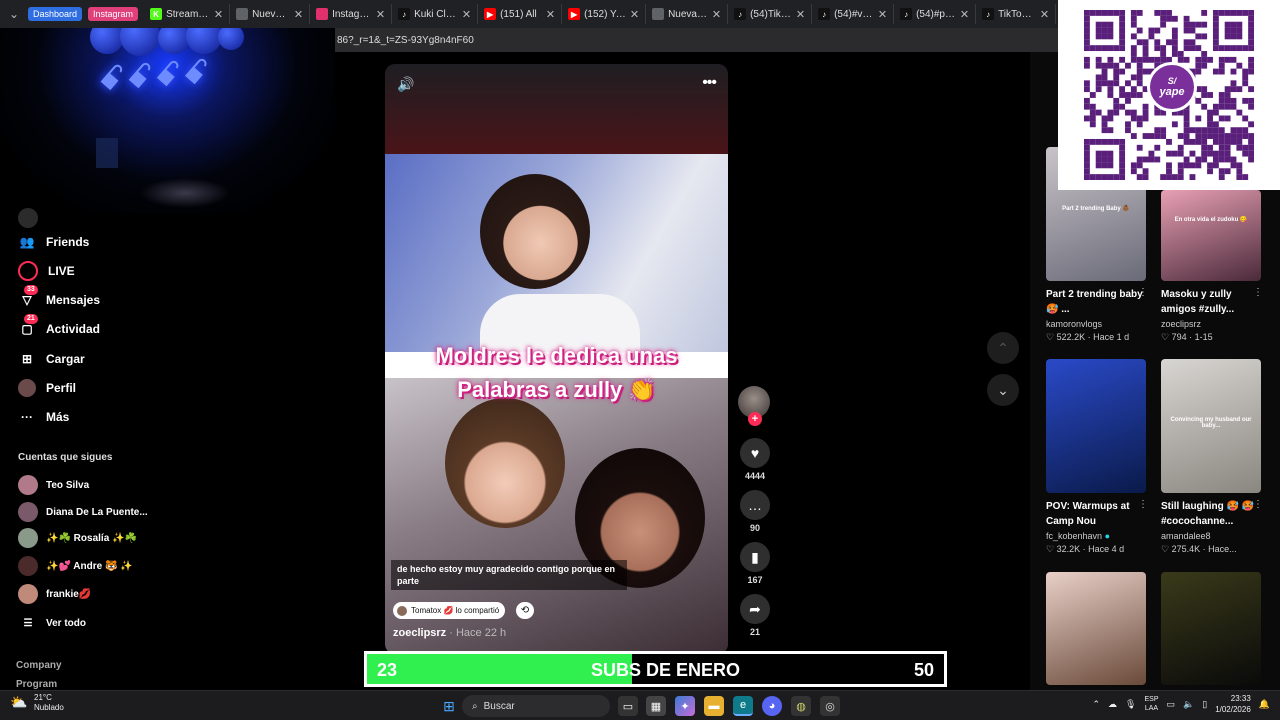 Image resolution: width=1280 pixels, height=720 pixels. What do you see at coordinates (935, 14) in the screenshot?
I see `browser-tab: ♪(54)#paratii ✕` at bounding box center [935, 14].